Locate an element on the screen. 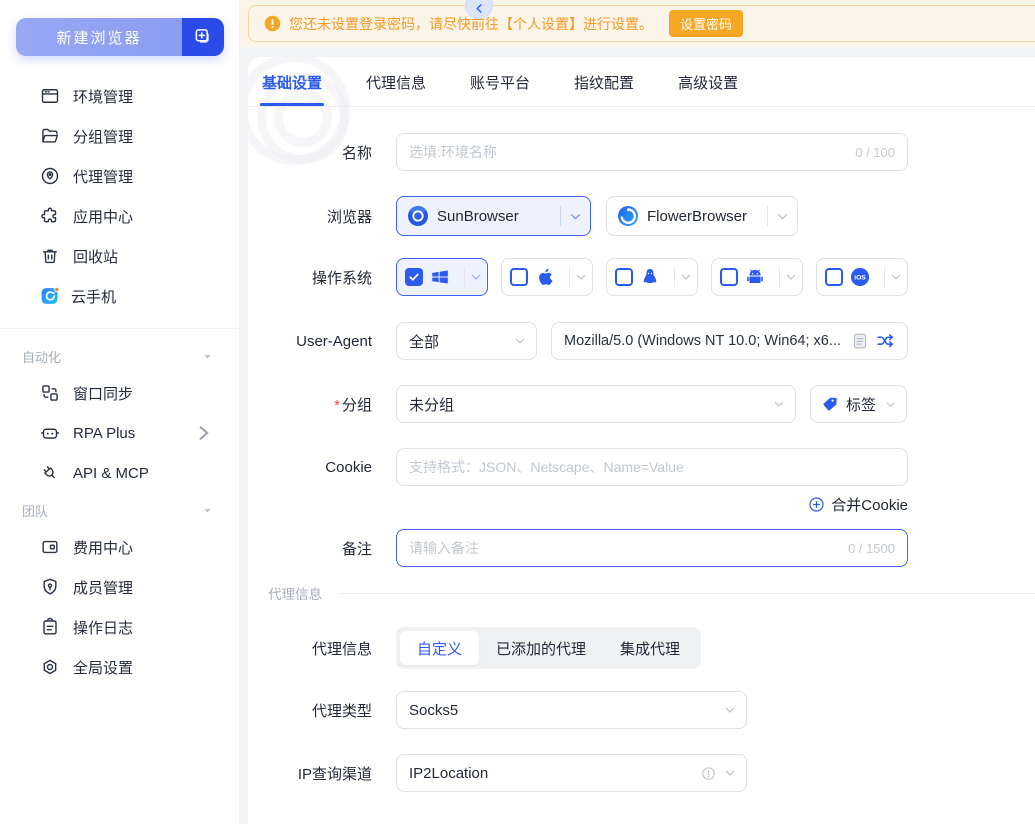 The height and width of the screenshot is (824, 1035). copy-ua-button is located at coordinates (860, 341).